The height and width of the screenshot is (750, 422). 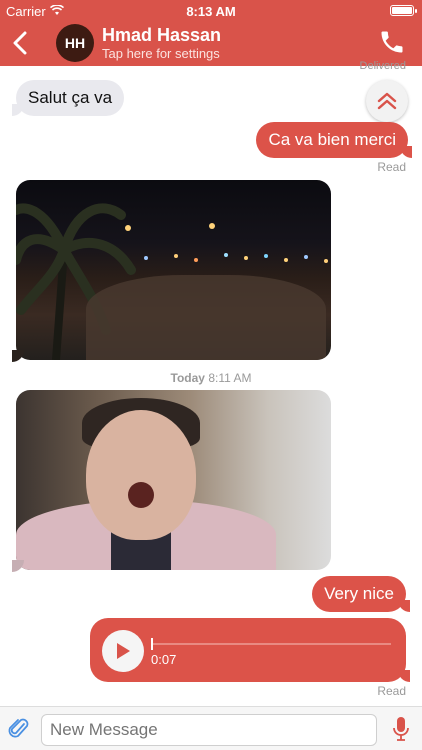 What do you see at coordinates (401, 729) in the screenshot?
I see `microphone-icon` at bounding box center [401, 729].